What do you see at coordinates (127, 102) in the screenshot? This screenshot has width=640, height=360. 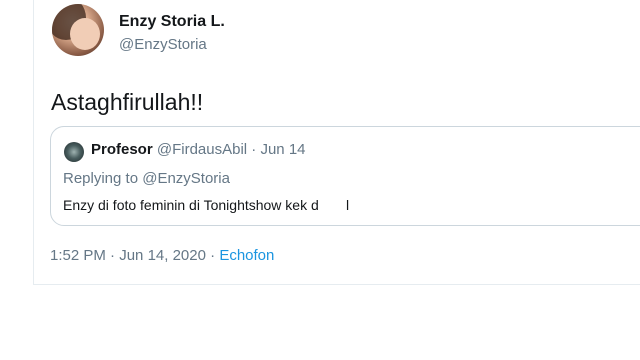 I see `tweet-text: Astaghfirullah!!` at bounding box center [127, 102].